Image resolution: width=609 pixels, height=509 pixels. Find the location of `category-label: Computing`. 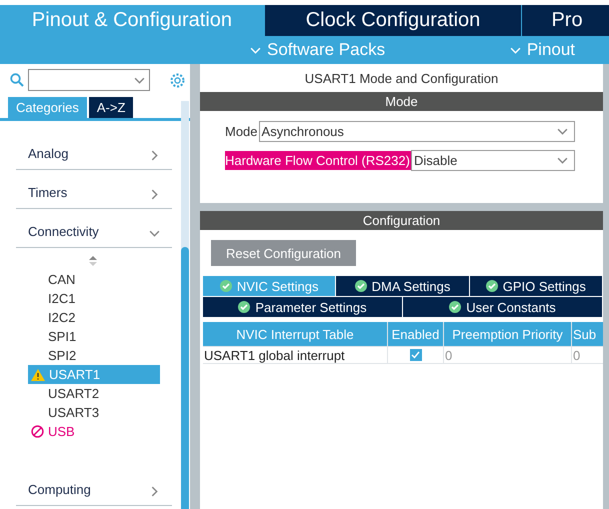

category-label: Computing is located at coordinates (59, 489).